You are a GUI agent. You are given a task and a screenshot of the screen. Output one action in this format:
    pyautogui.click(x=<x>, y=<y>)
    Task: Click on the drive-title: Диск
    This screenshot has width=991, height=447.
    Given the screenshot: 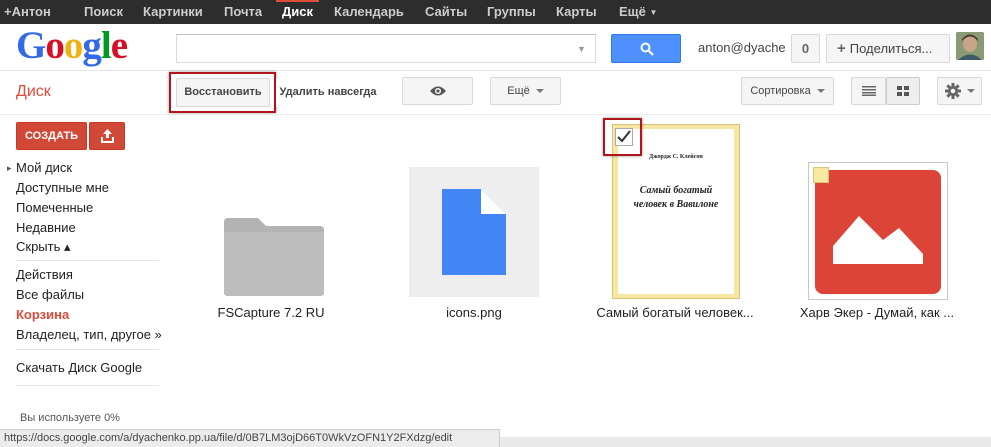 What is the action you would take?
    pyautogui.click(x=33, y=92)
    